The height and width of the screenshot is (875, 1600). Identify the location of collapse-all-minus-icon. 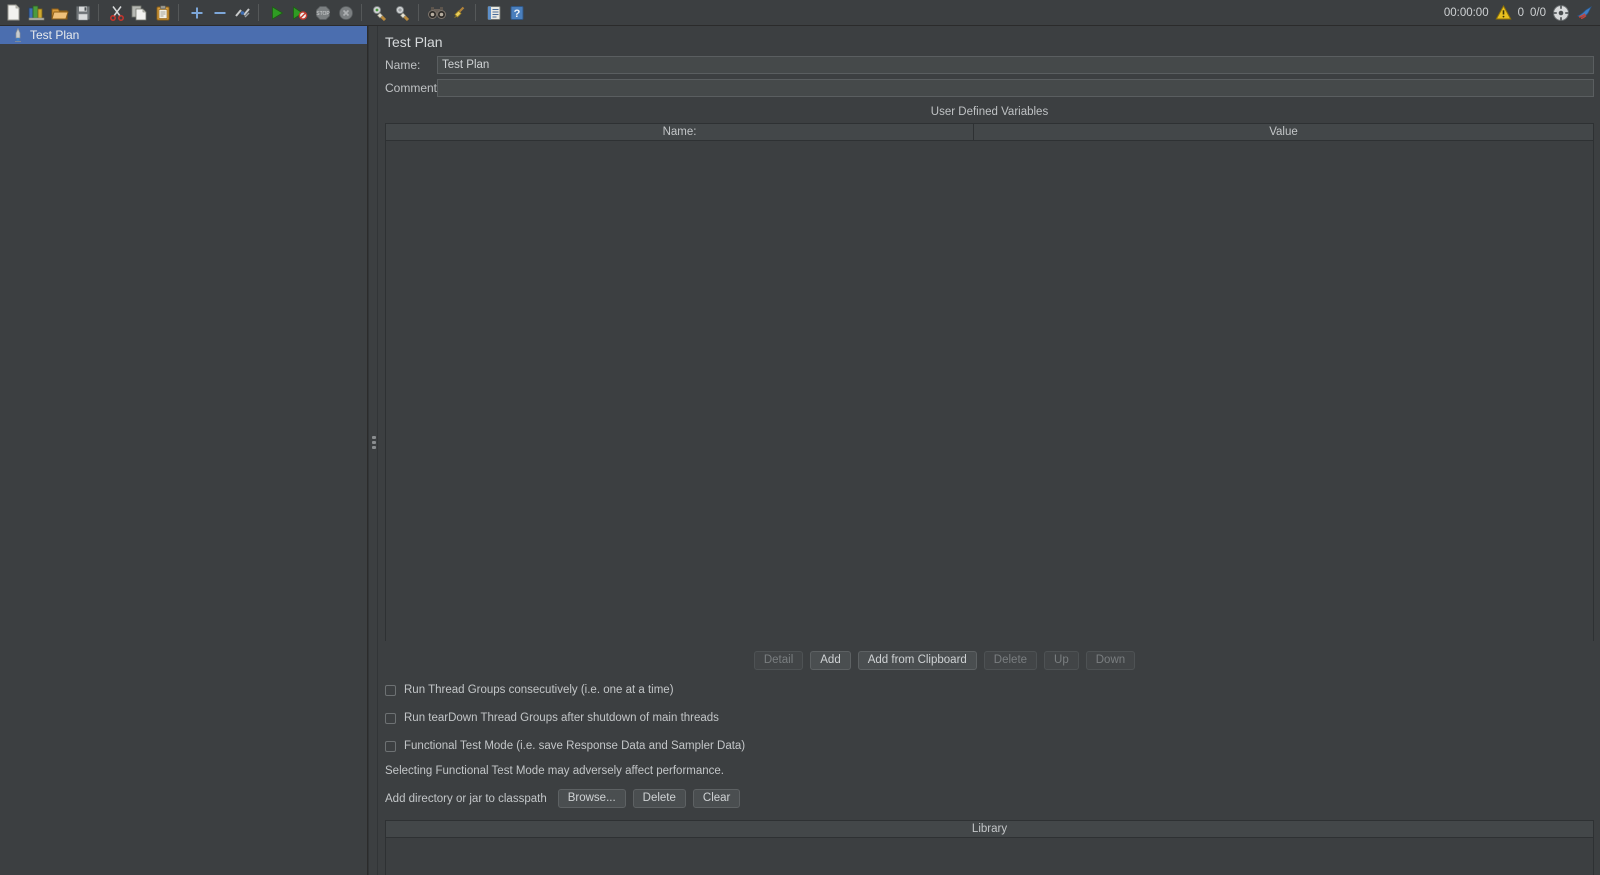
(220, 13).